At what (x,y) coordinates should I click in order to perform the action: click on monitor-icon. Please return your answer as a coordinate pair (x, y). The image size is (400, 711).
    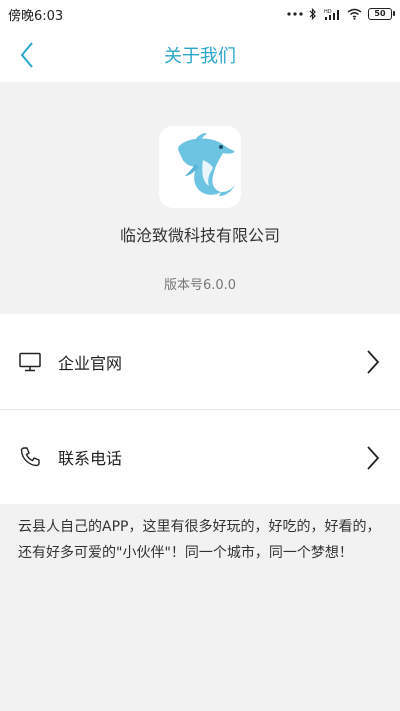
    Looking at the image, I should click on (30, 362).